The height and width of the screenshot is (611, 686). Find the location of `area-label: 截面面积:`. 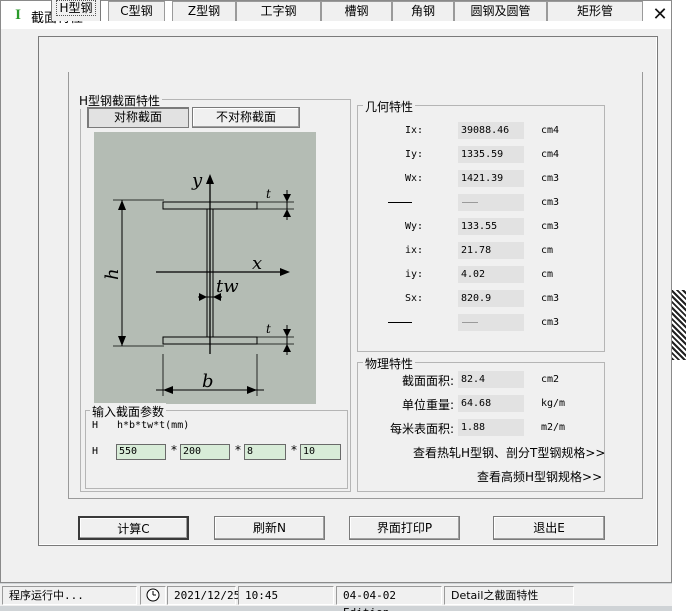

area-label: 截面面积: is located at coordinates (427, 381).